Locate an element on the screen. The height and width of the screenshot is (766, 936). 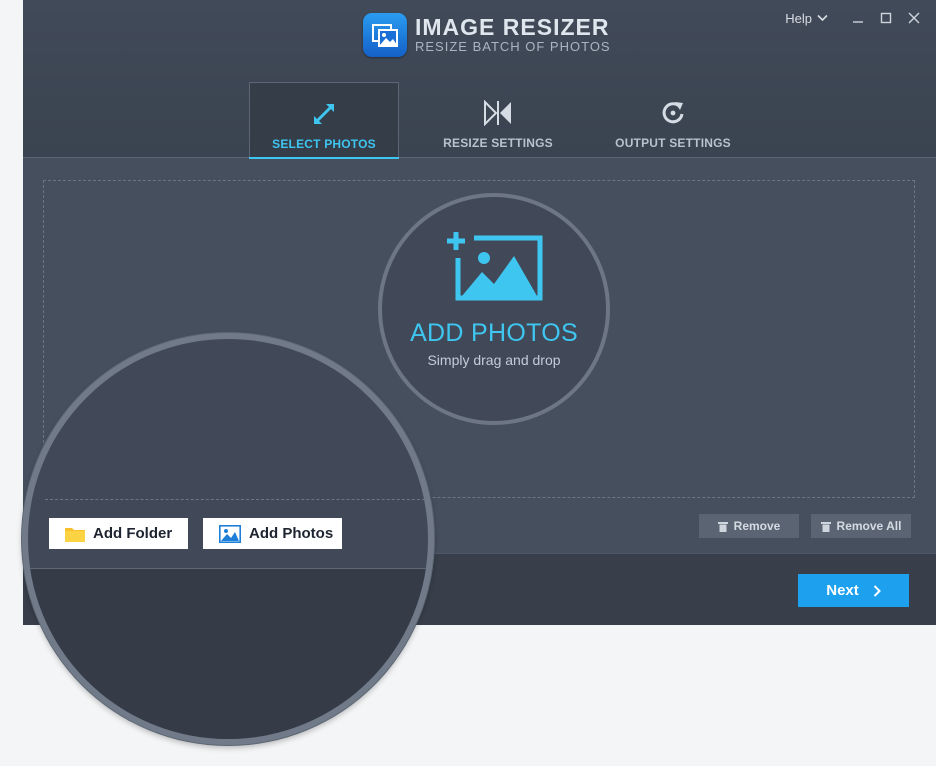
tab-select-photos: SELECT PHOTOS is located at coordinates (324, 120).